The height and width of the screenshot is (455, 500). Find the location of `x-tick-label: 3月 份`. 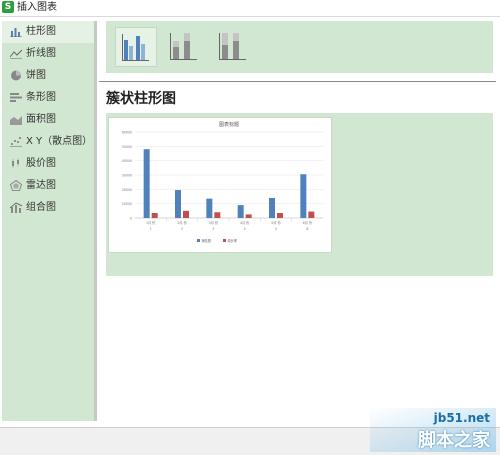

x-tick-label: 3月 份 is located at coordinates (214, 222).